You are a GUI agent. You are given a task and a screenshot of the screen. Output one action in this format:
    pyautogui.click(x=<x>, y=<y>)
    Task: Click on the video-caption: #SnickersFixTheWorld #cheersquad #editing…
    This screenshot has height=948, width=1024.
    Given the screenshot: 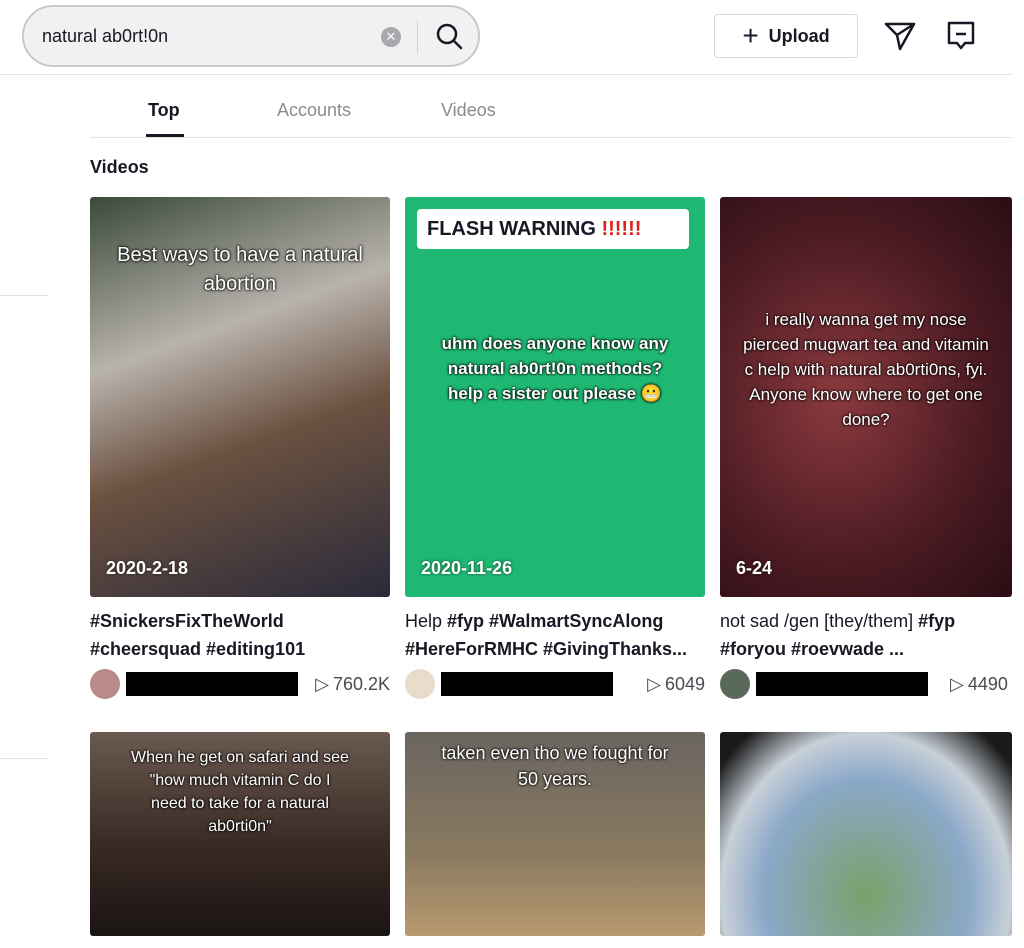 What is the action you would take?
    pyautogui.click(x=243, y=635)
    